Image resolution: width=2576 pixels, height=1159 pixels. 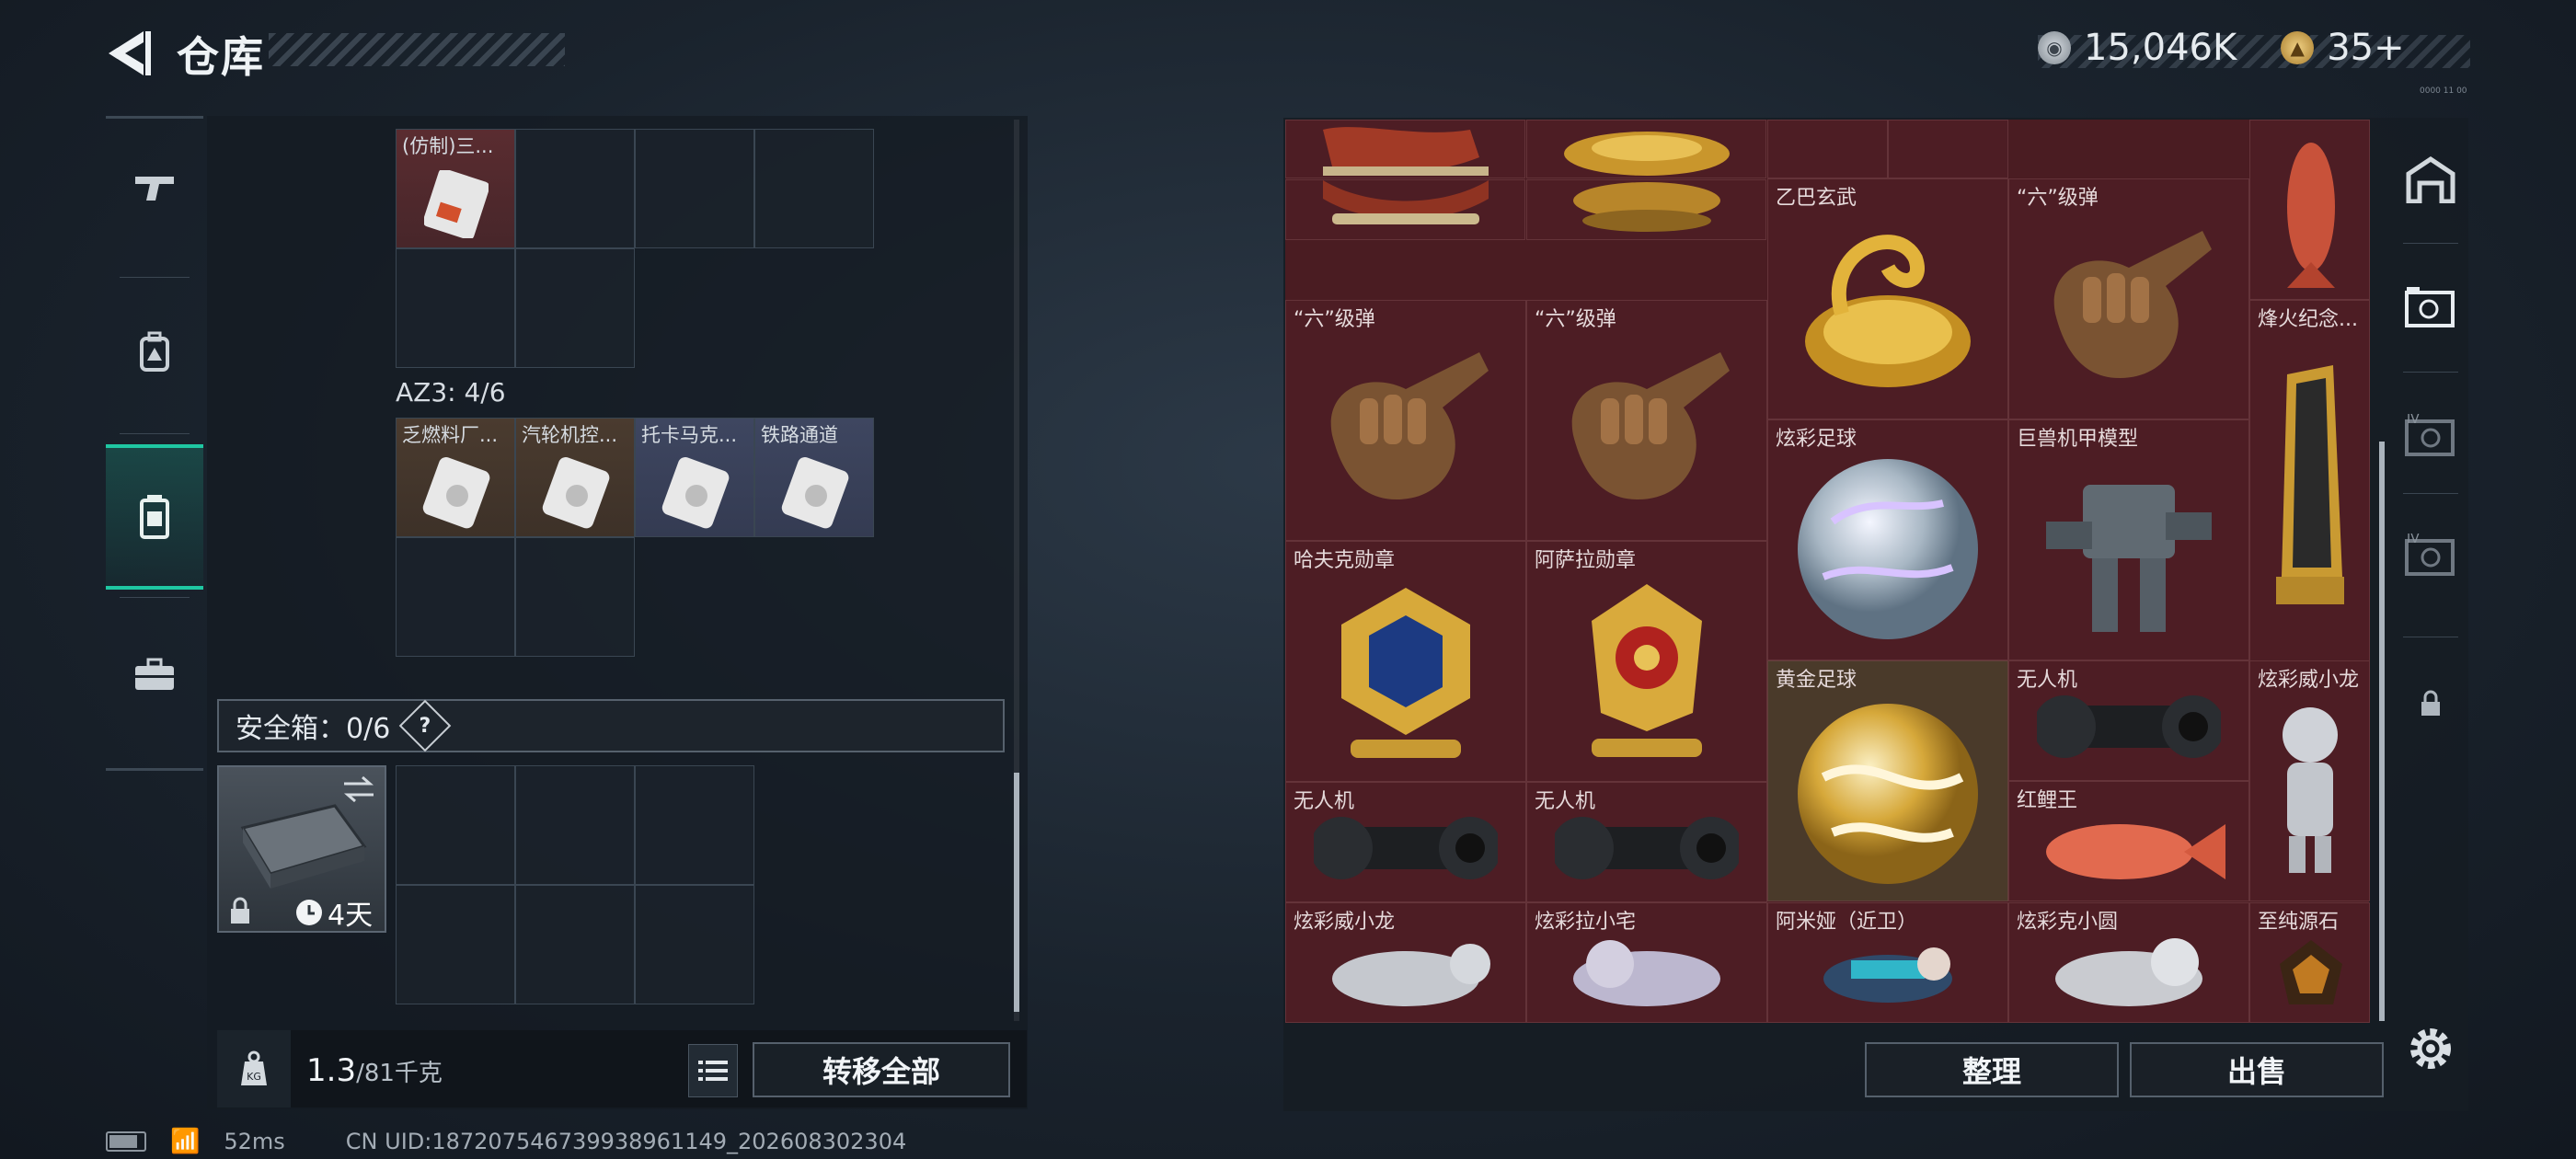 I want to click on wifi-icon: 📶, so click(x=185, y=1141).